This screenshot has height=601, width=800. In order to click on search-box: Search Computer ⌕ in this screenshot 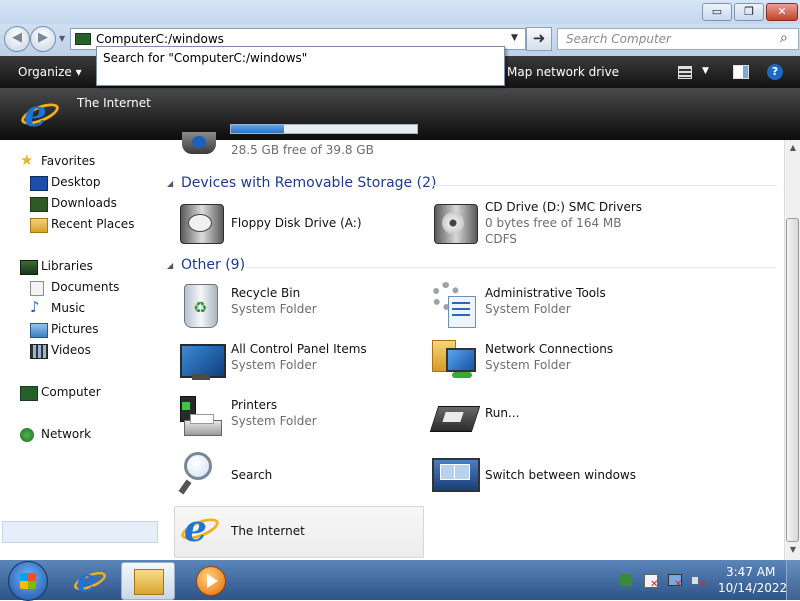, I will do `click(678, 39)`.